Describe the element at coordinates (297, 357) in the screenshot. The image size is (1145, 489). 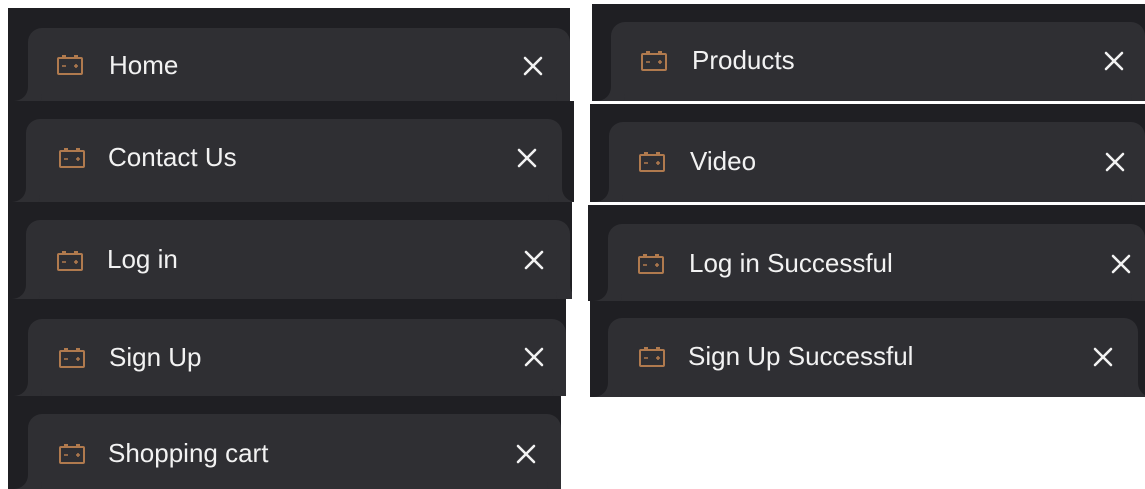
I see `tab-sign-up: Sign Up` at that location.